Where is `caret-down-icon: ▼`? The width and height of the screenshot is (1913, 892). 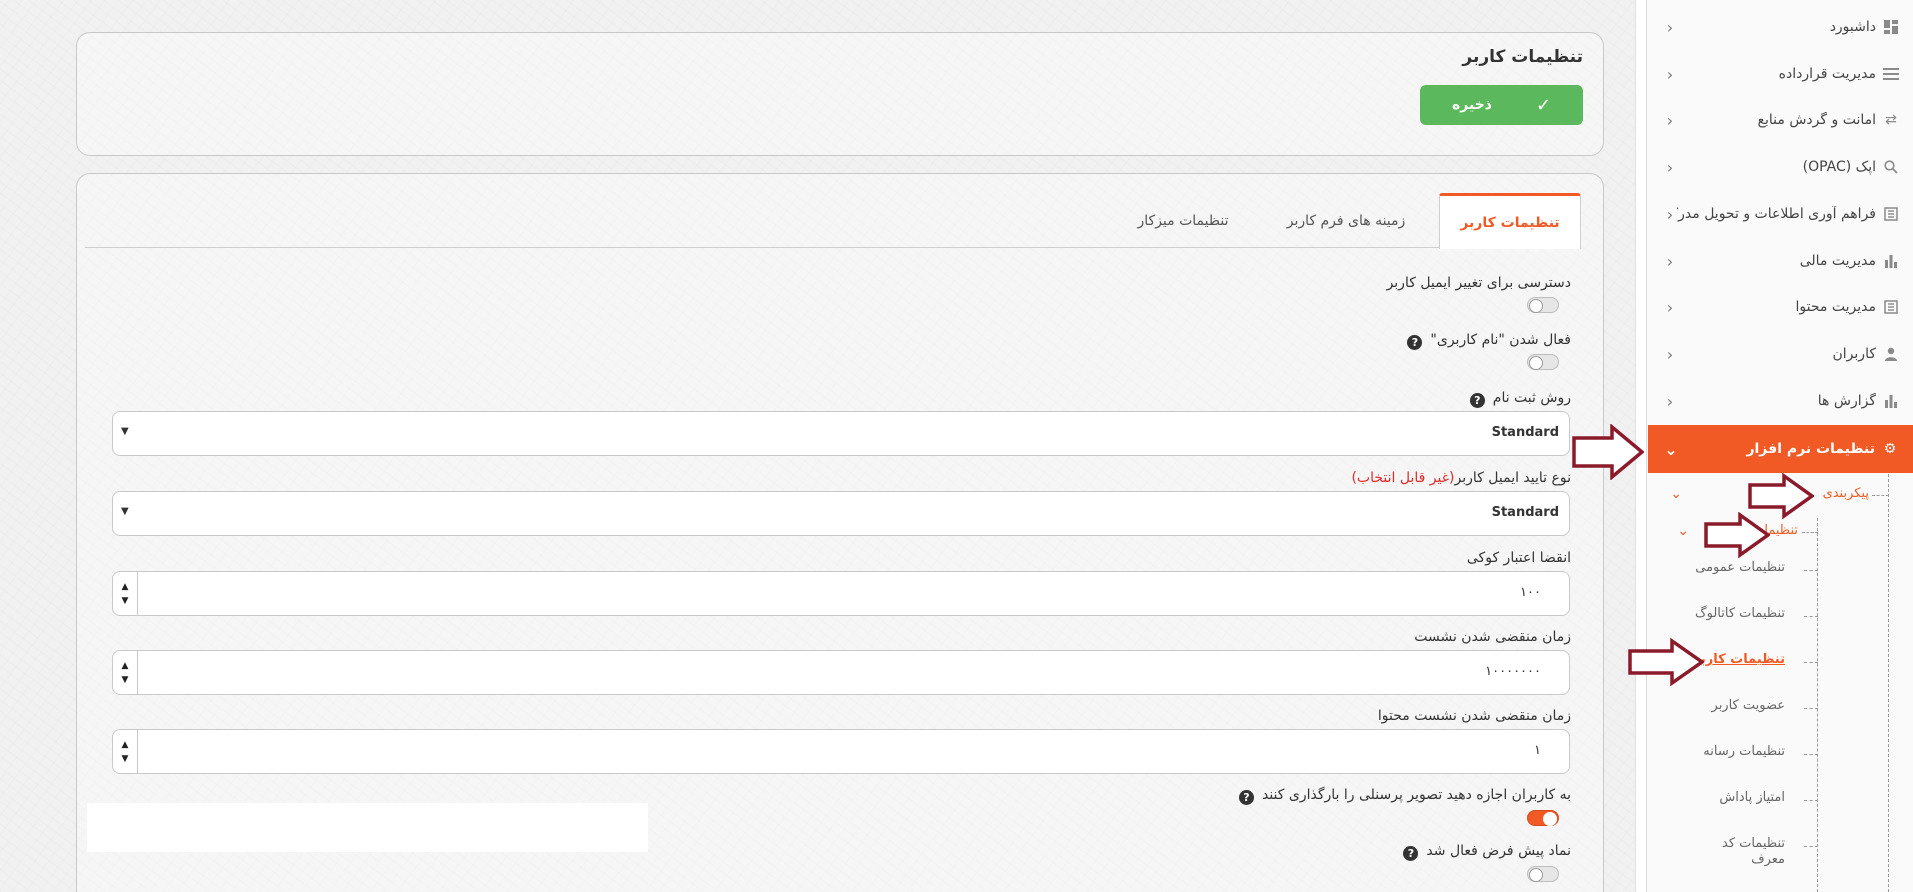 caret-down-icon: ▼ is located at coordinates (125, 431).